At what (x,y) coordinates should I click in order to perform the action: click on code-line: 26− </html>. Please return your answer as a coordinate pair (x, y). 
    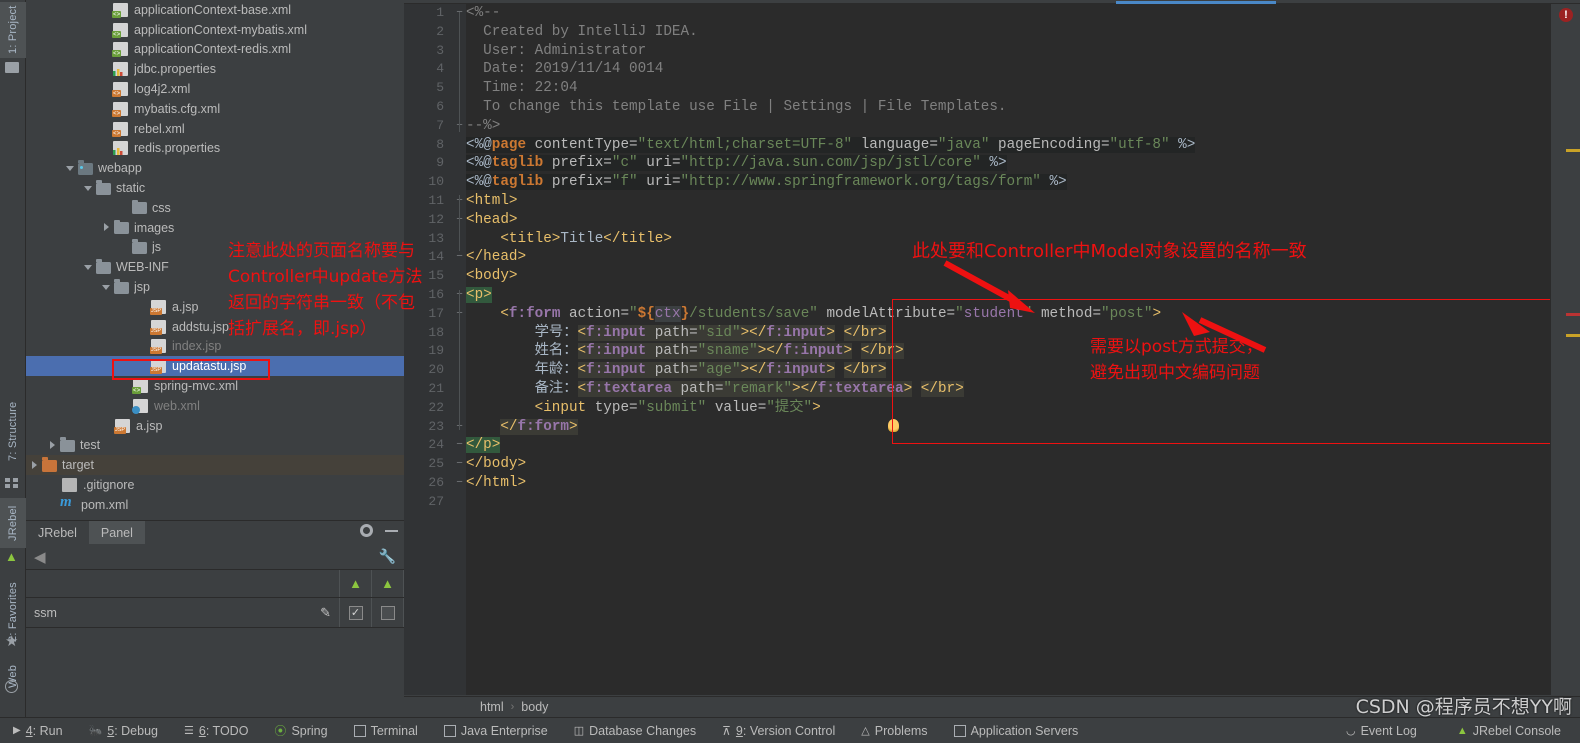
    Looking at the image, I should click on (989, 483).